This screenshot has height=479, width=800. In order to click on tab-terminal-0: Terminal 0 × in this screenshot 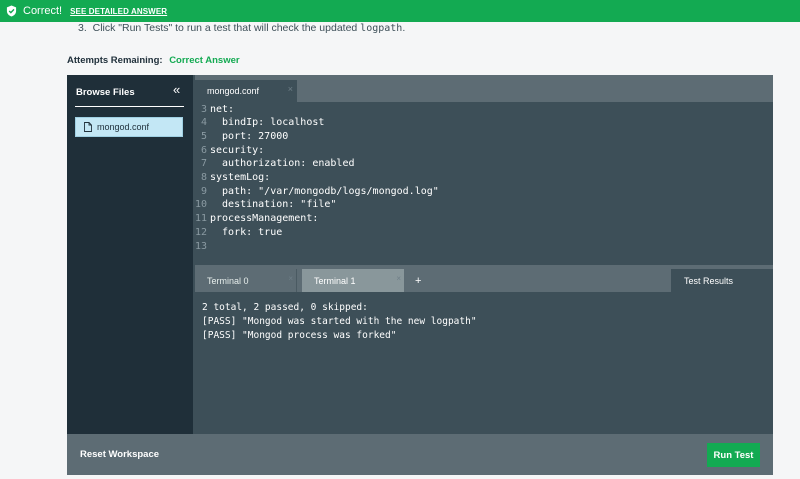, I will do `click(246, 280)`.